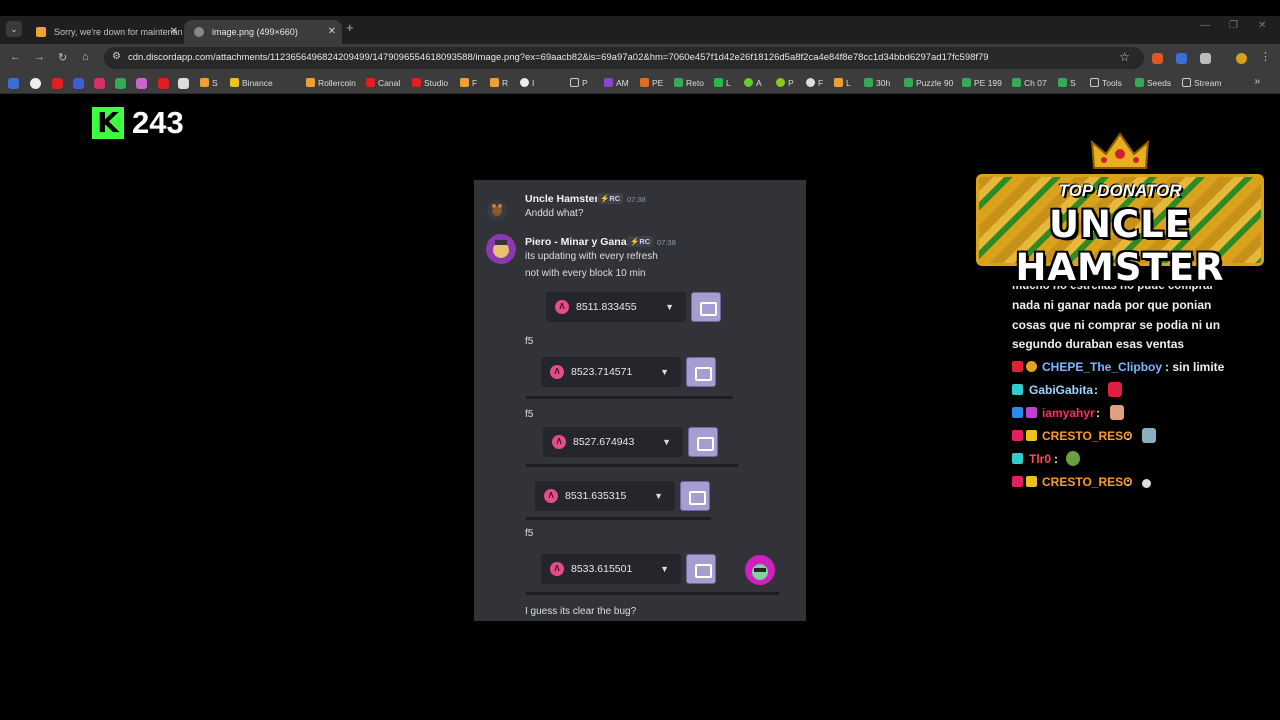 This screenshot has height=720, width=1280. I want to click on profile-avatar, so click(1241, 58).